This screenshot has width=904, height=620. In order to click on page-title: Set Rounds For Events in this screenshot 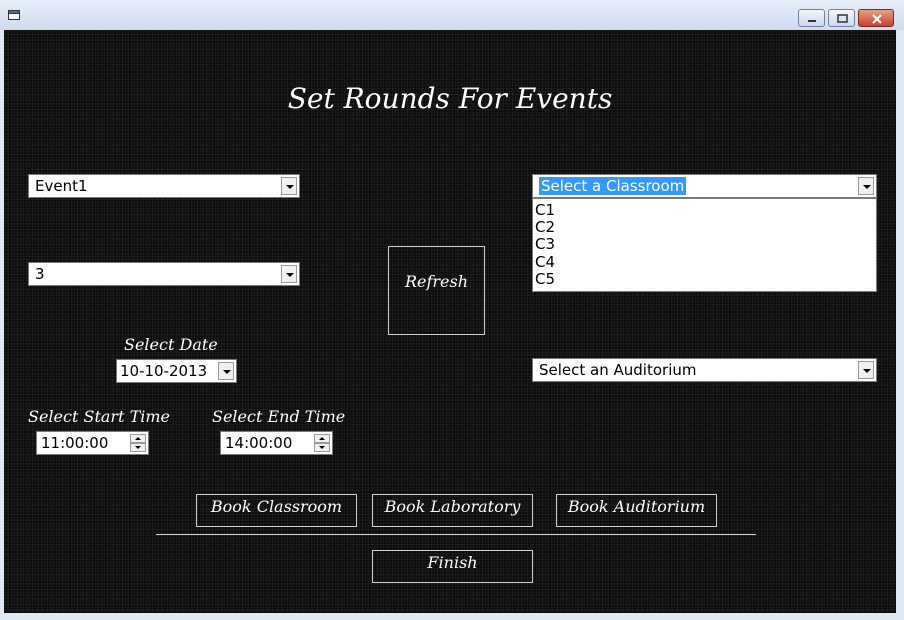, I will do `click(450, 98)`.